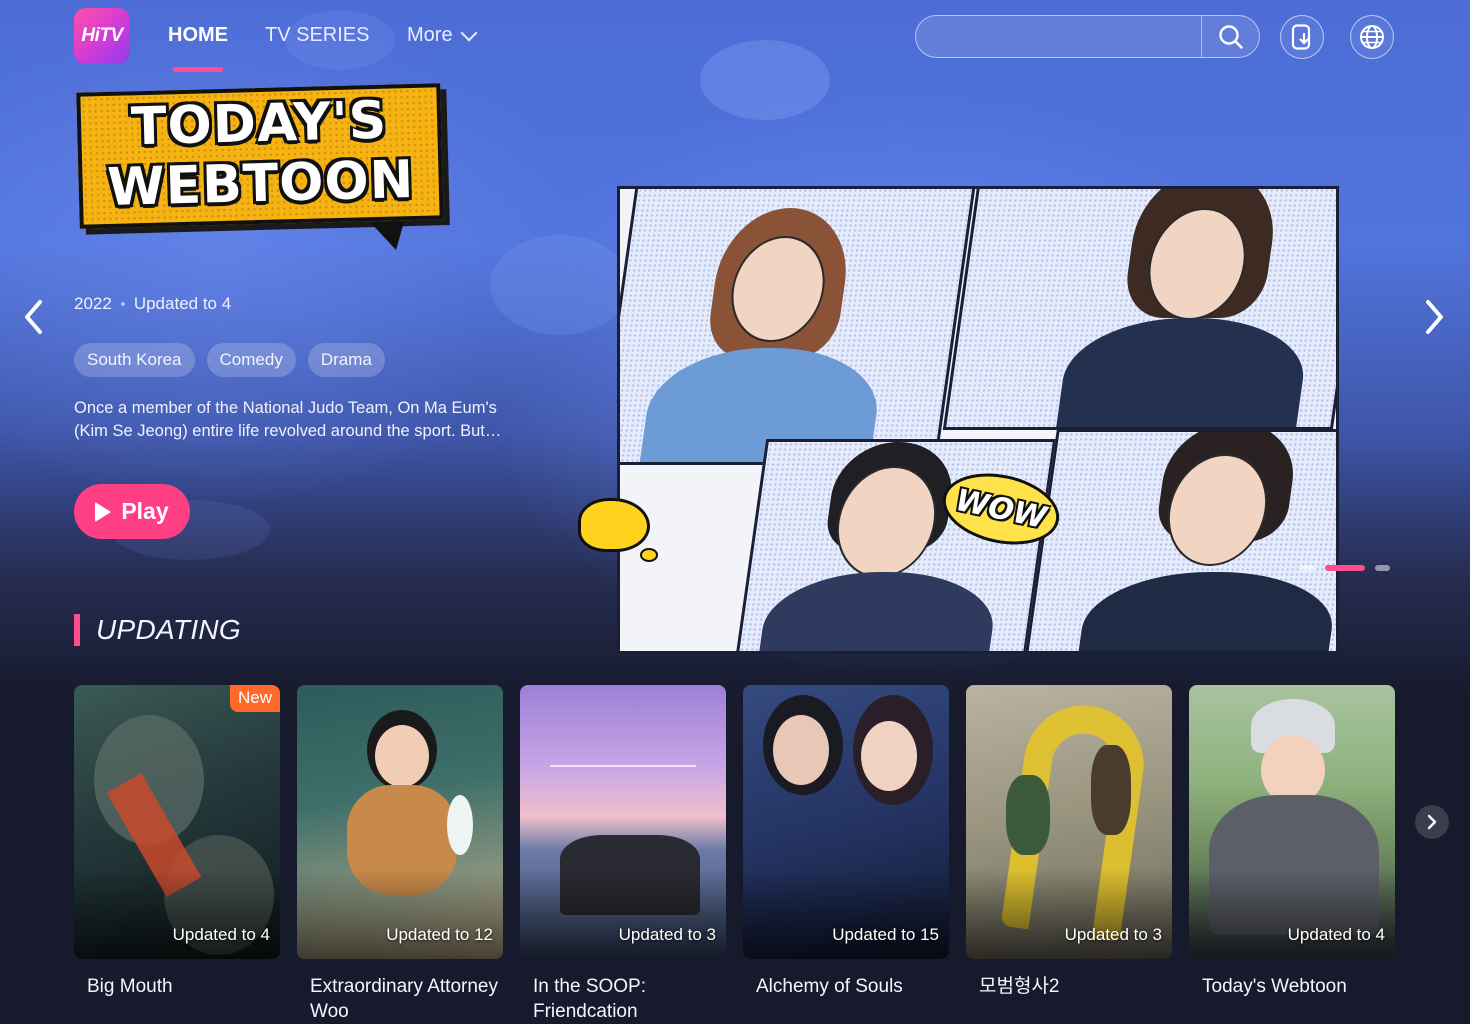 This screenshot has height=1024, width=1470. I want to click on show-poster: Updated to 12, so click(400, 822).